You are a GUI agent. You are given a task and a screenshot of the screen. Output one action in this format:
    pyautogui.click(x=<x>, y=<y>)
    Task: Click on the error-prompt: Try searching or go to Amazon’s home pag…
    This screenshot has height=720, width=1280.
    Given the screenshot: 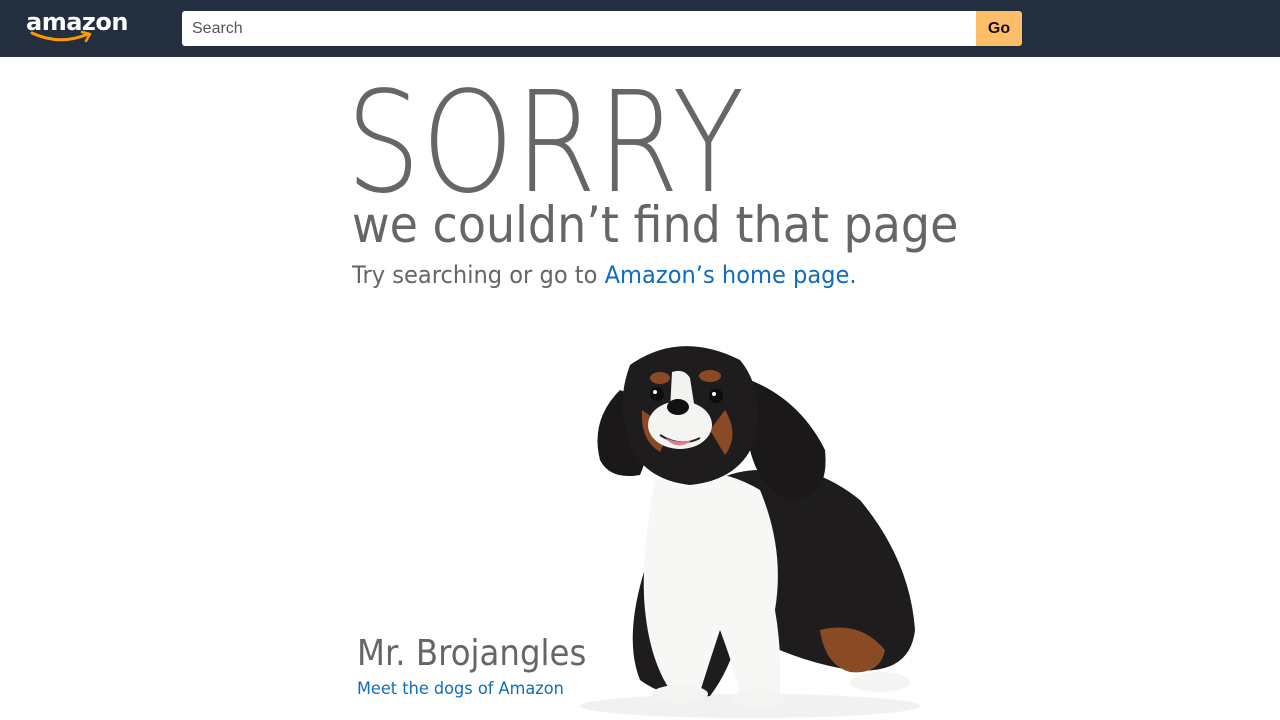 What is the action you would take?
    pyautogui.click(x=604, y=275)
    